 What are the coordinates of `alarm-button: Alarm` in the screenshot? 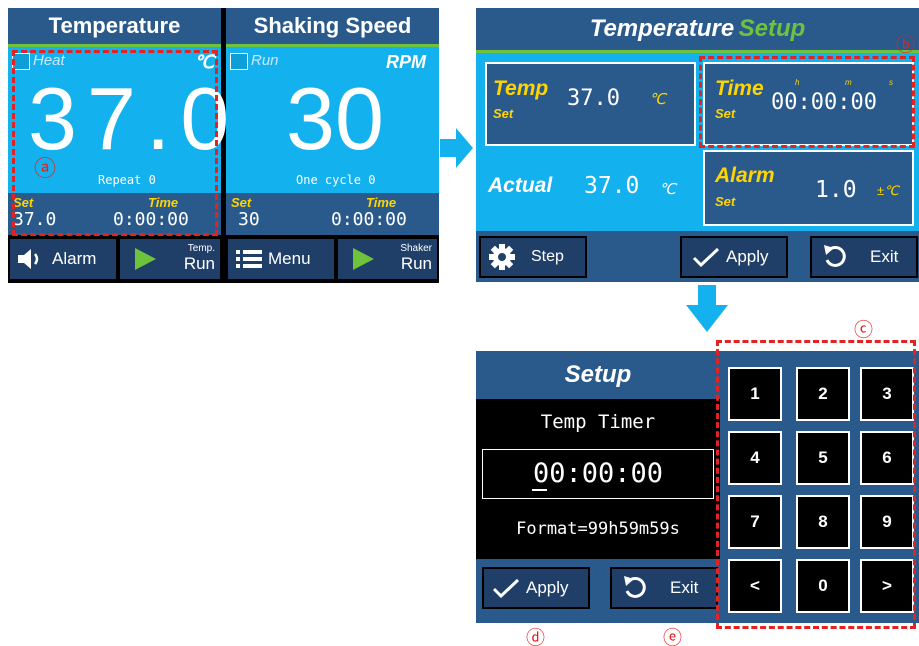 It's located at (63, 259).